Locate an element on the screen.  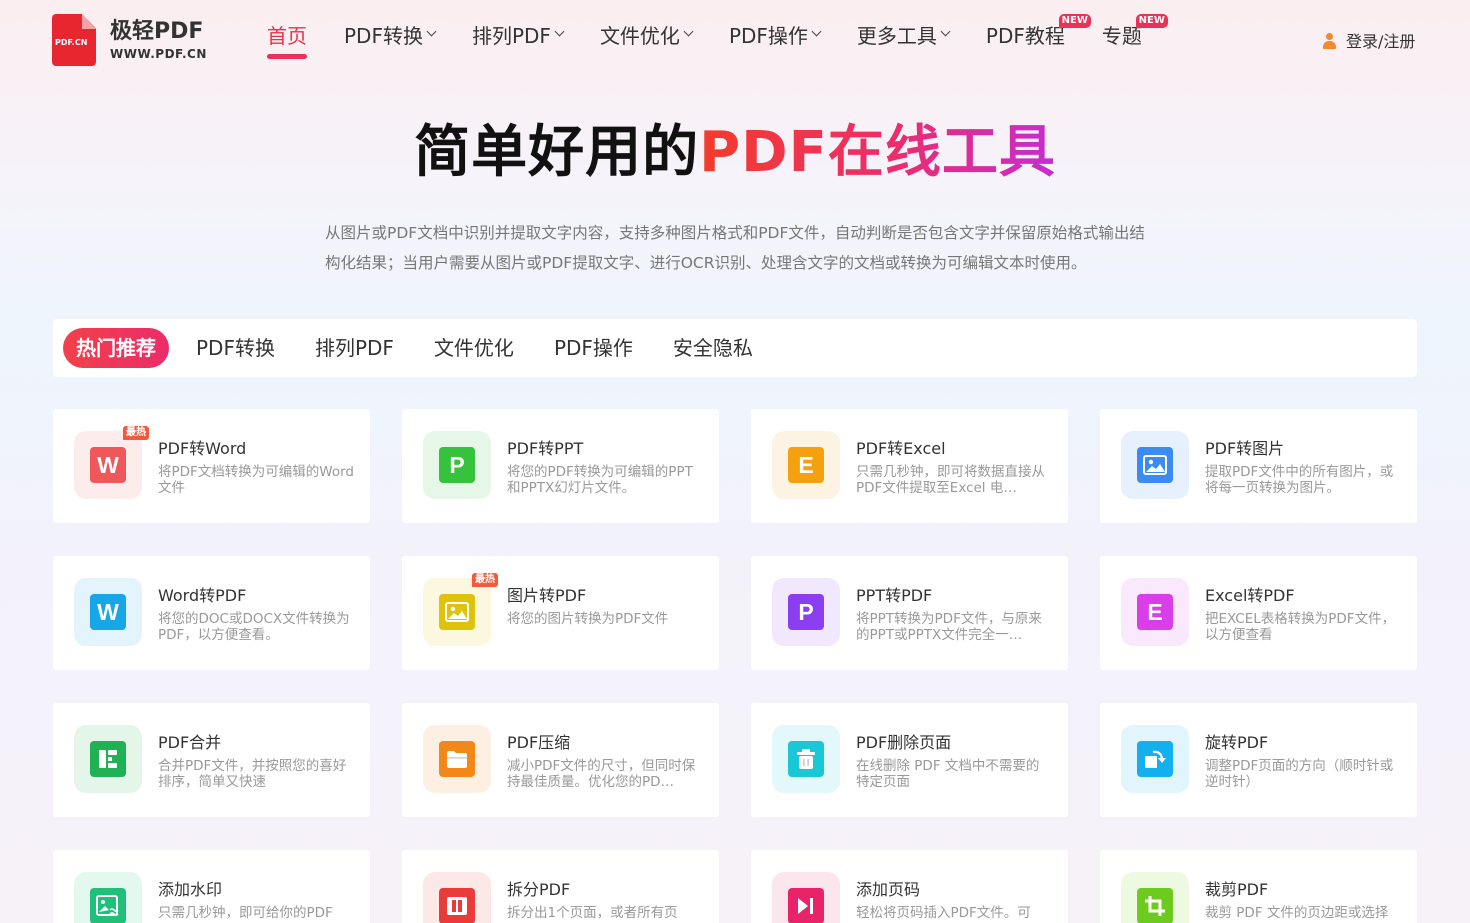
tool-card: W 最热 PDF转Word 将PDF文档转换为可编辑的Word文件 is located at coordinates (211, 466).